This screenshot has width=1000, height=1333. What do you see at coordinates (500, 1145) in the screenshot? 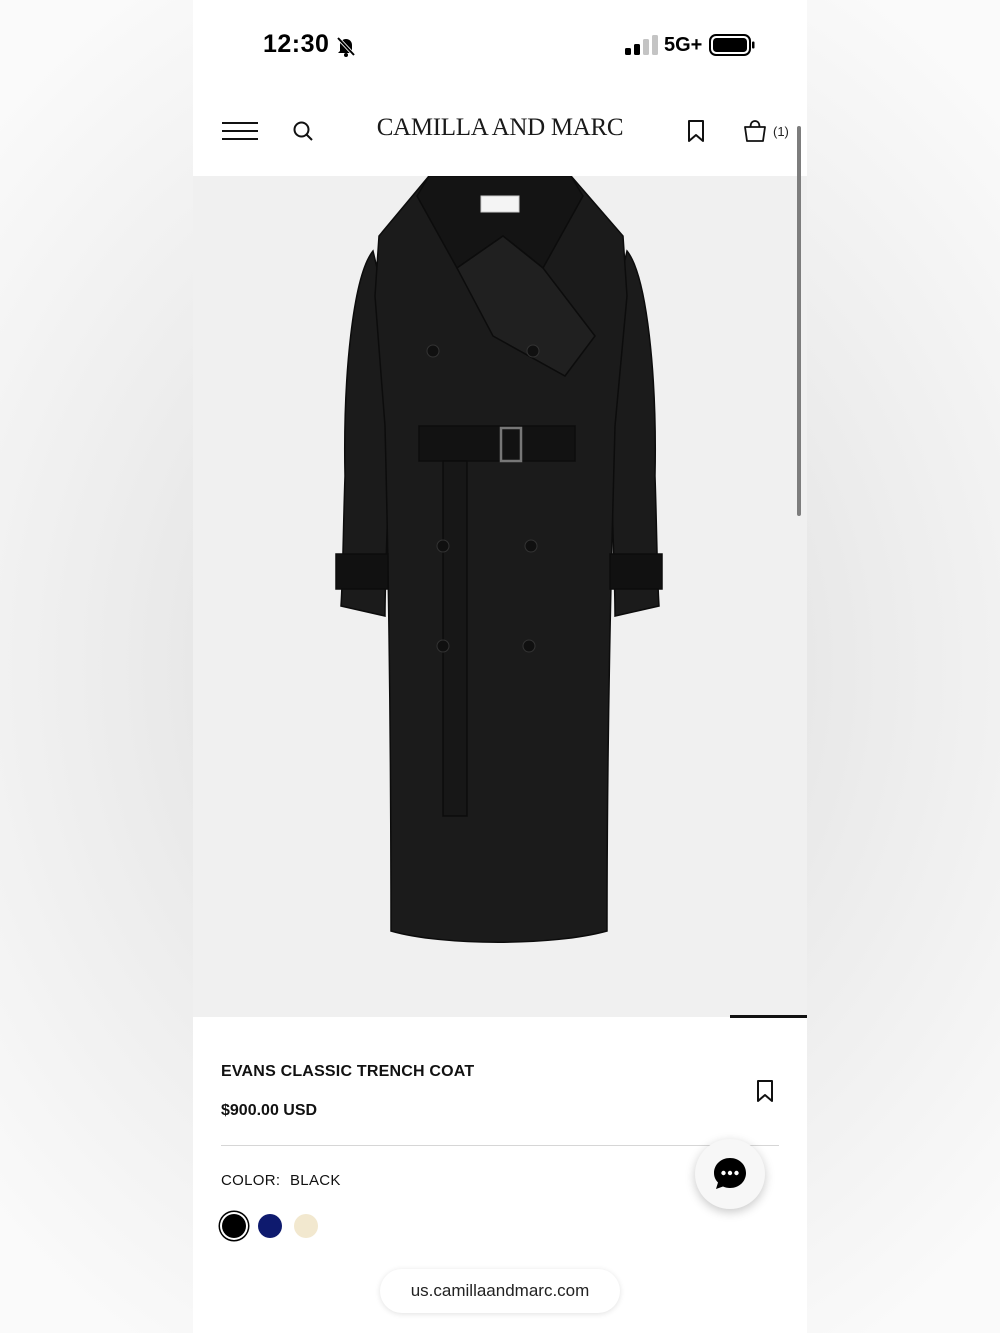
I see `divider` at bounding box center [500, 1145].